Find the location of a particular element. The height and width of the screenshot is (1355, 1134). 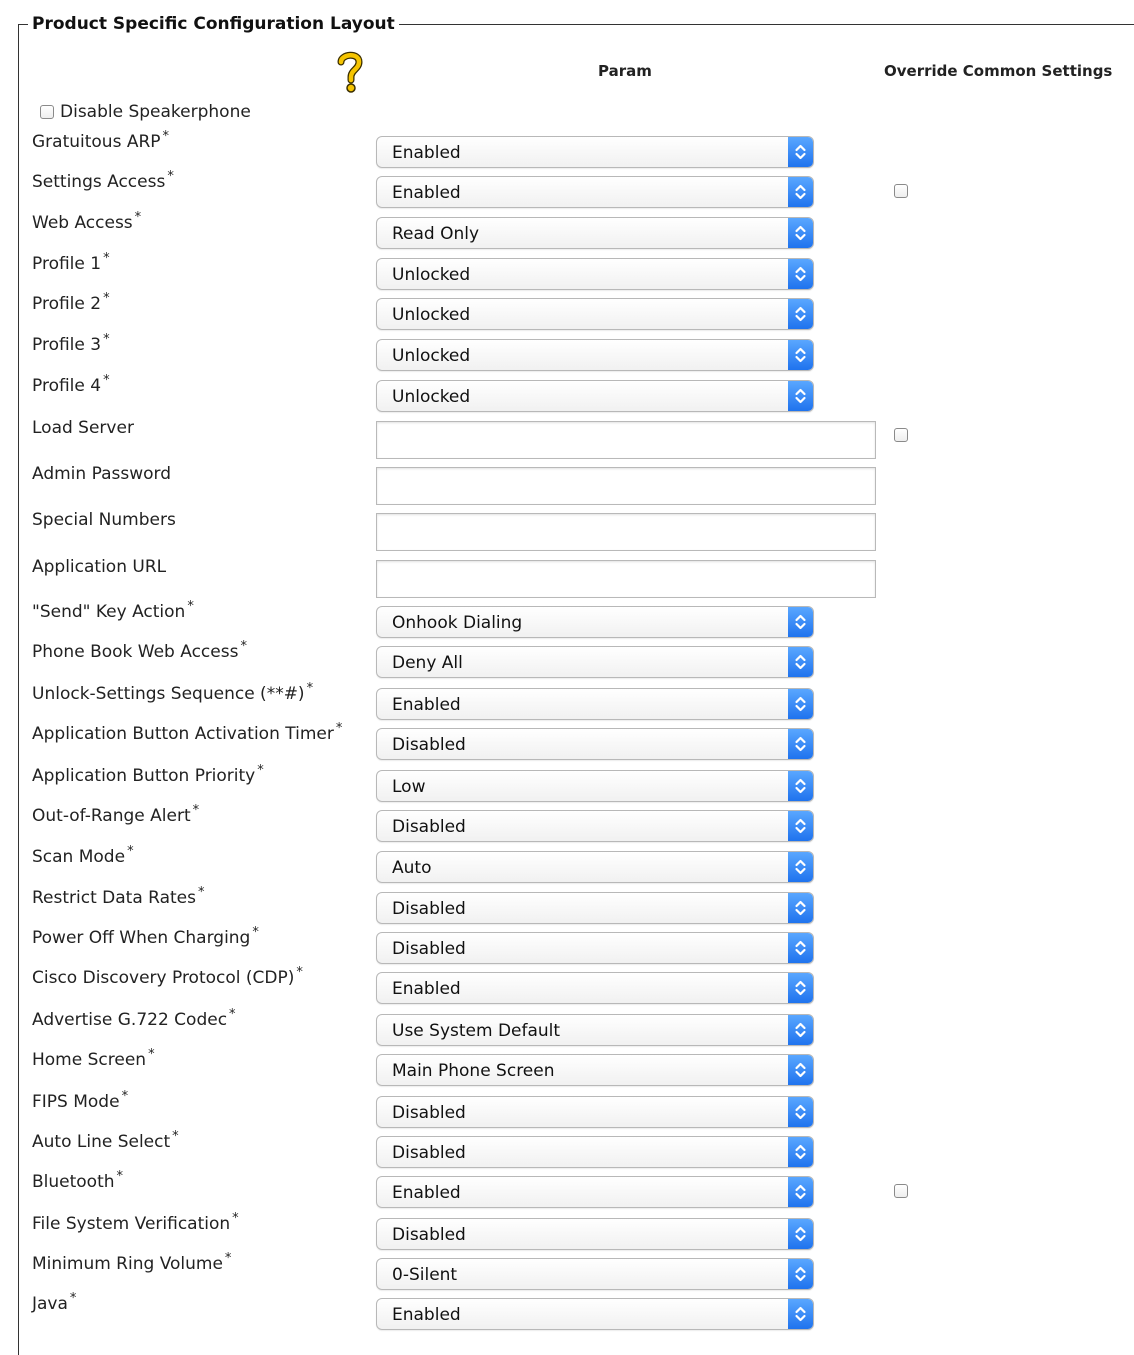

field-label-text: Profile 2 is located at coordinates (67, 304).